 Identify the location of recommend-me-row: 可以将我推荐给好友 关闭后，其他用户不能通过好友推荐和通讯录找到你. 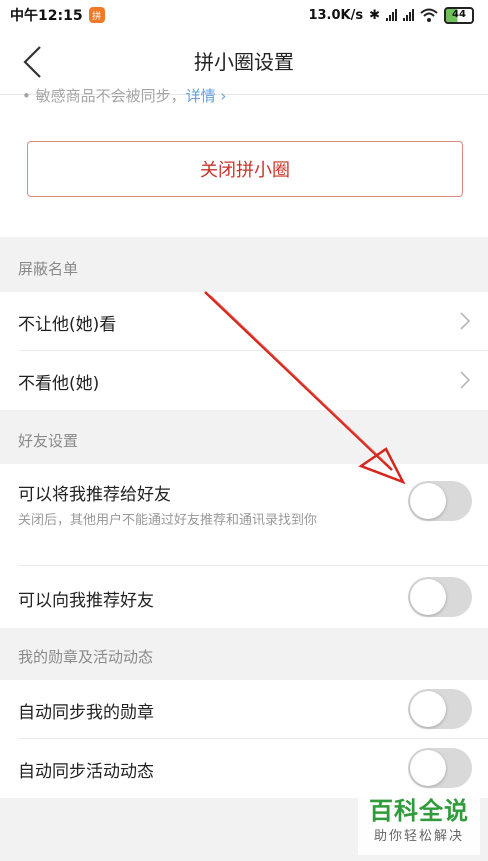
(244, 515).